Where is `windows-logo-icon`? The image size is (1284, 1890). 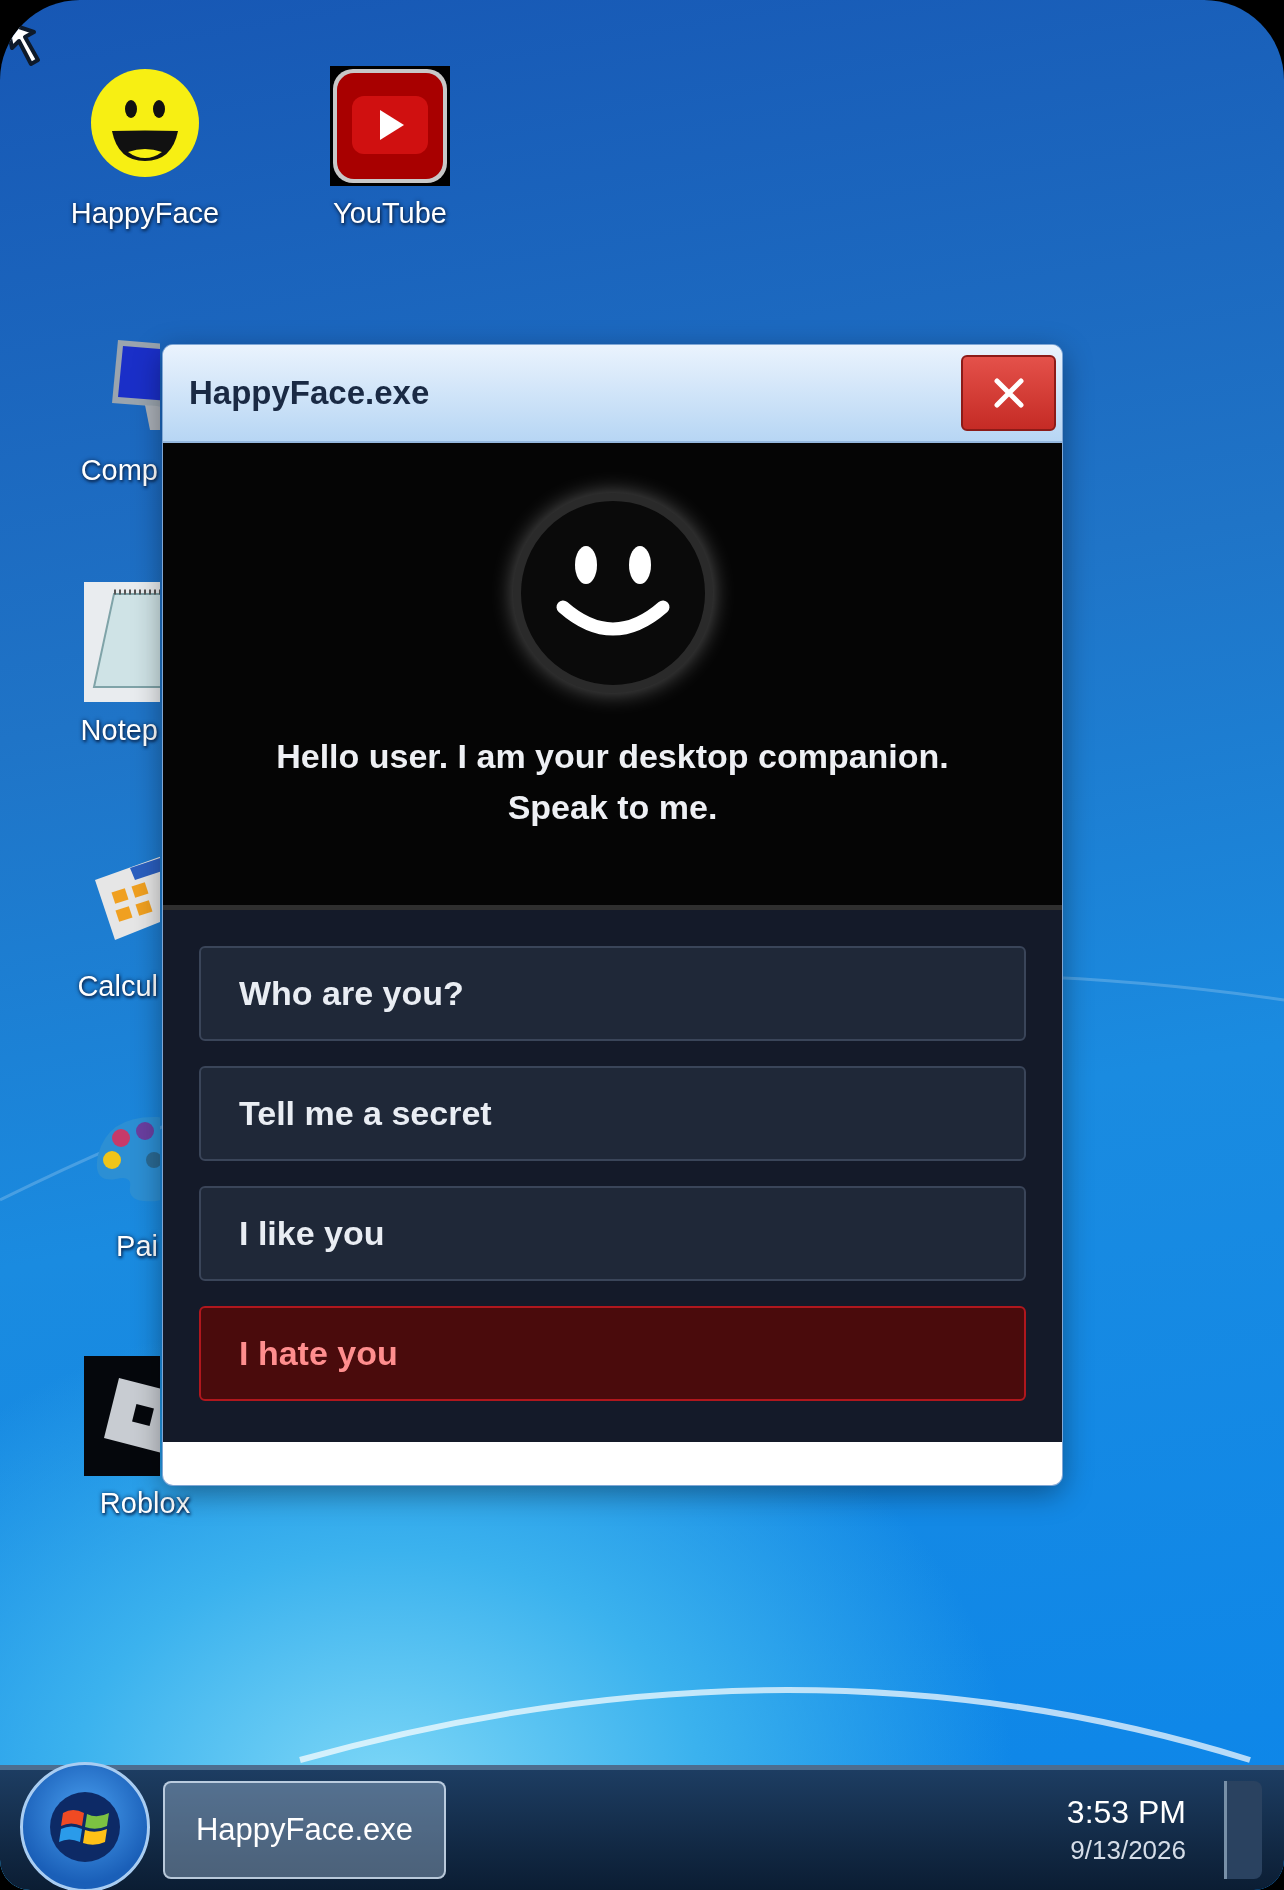 windows-logo-icon is located at coordinates (85, 1827).